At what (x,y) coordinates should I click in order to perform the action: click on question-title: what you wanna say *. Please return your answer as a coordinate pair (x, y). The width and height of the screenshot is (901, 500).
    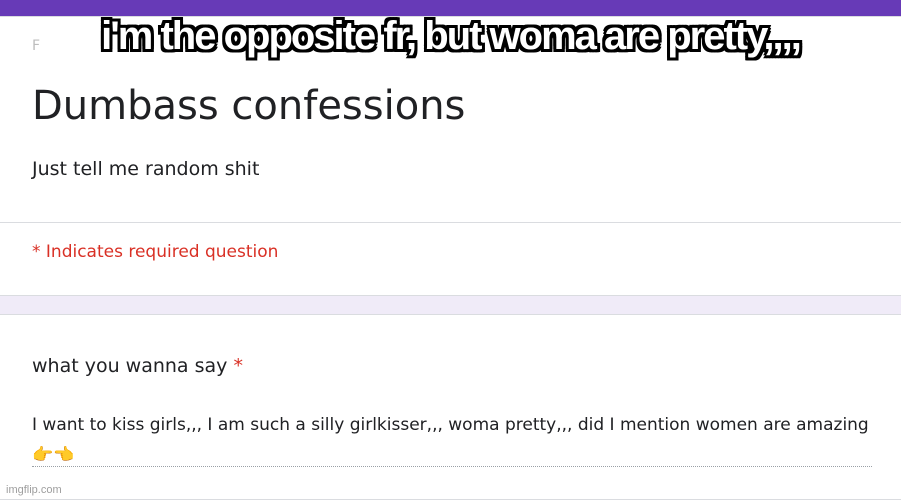
    Looking at the image, I should click on (137, 366).